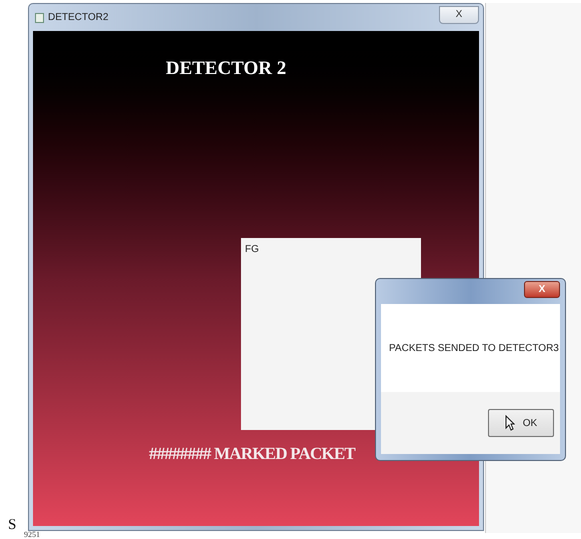  I want to click on ok-button: OK, so click(521, 423).